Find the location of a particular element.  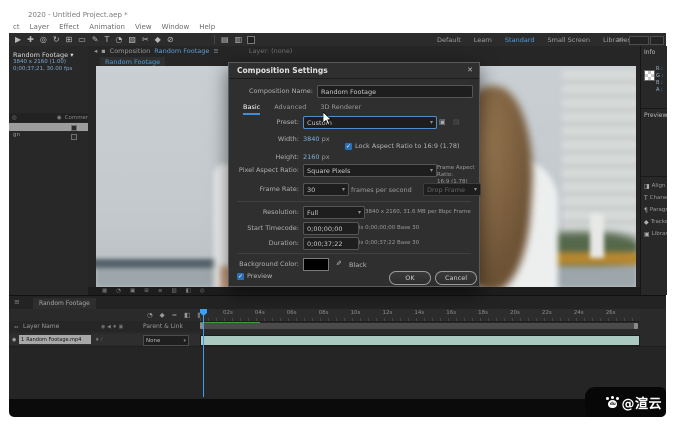

toolbar-extra-icon: ▥ is located at coordinates (239, 39).